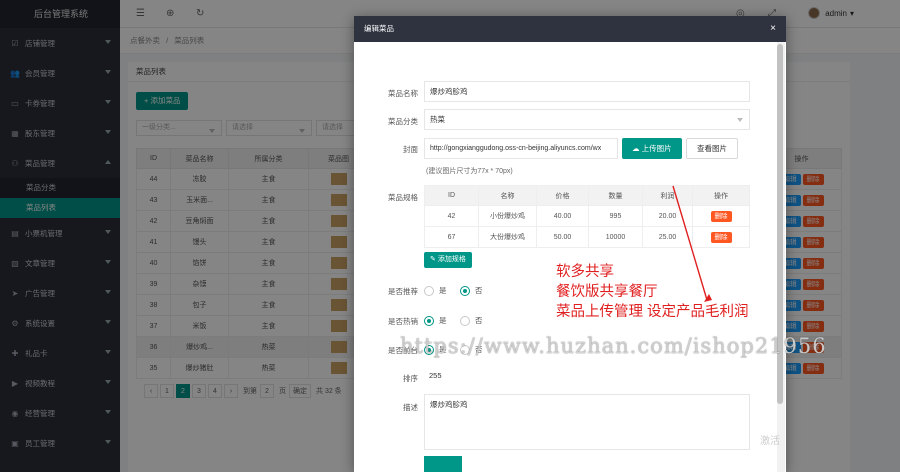 This screenshot has height=472, width=900. What do you see at coordinates (667, 216) in the screenshot?
I see `spec-cell: 20.00` at bounding box center [667, 216].